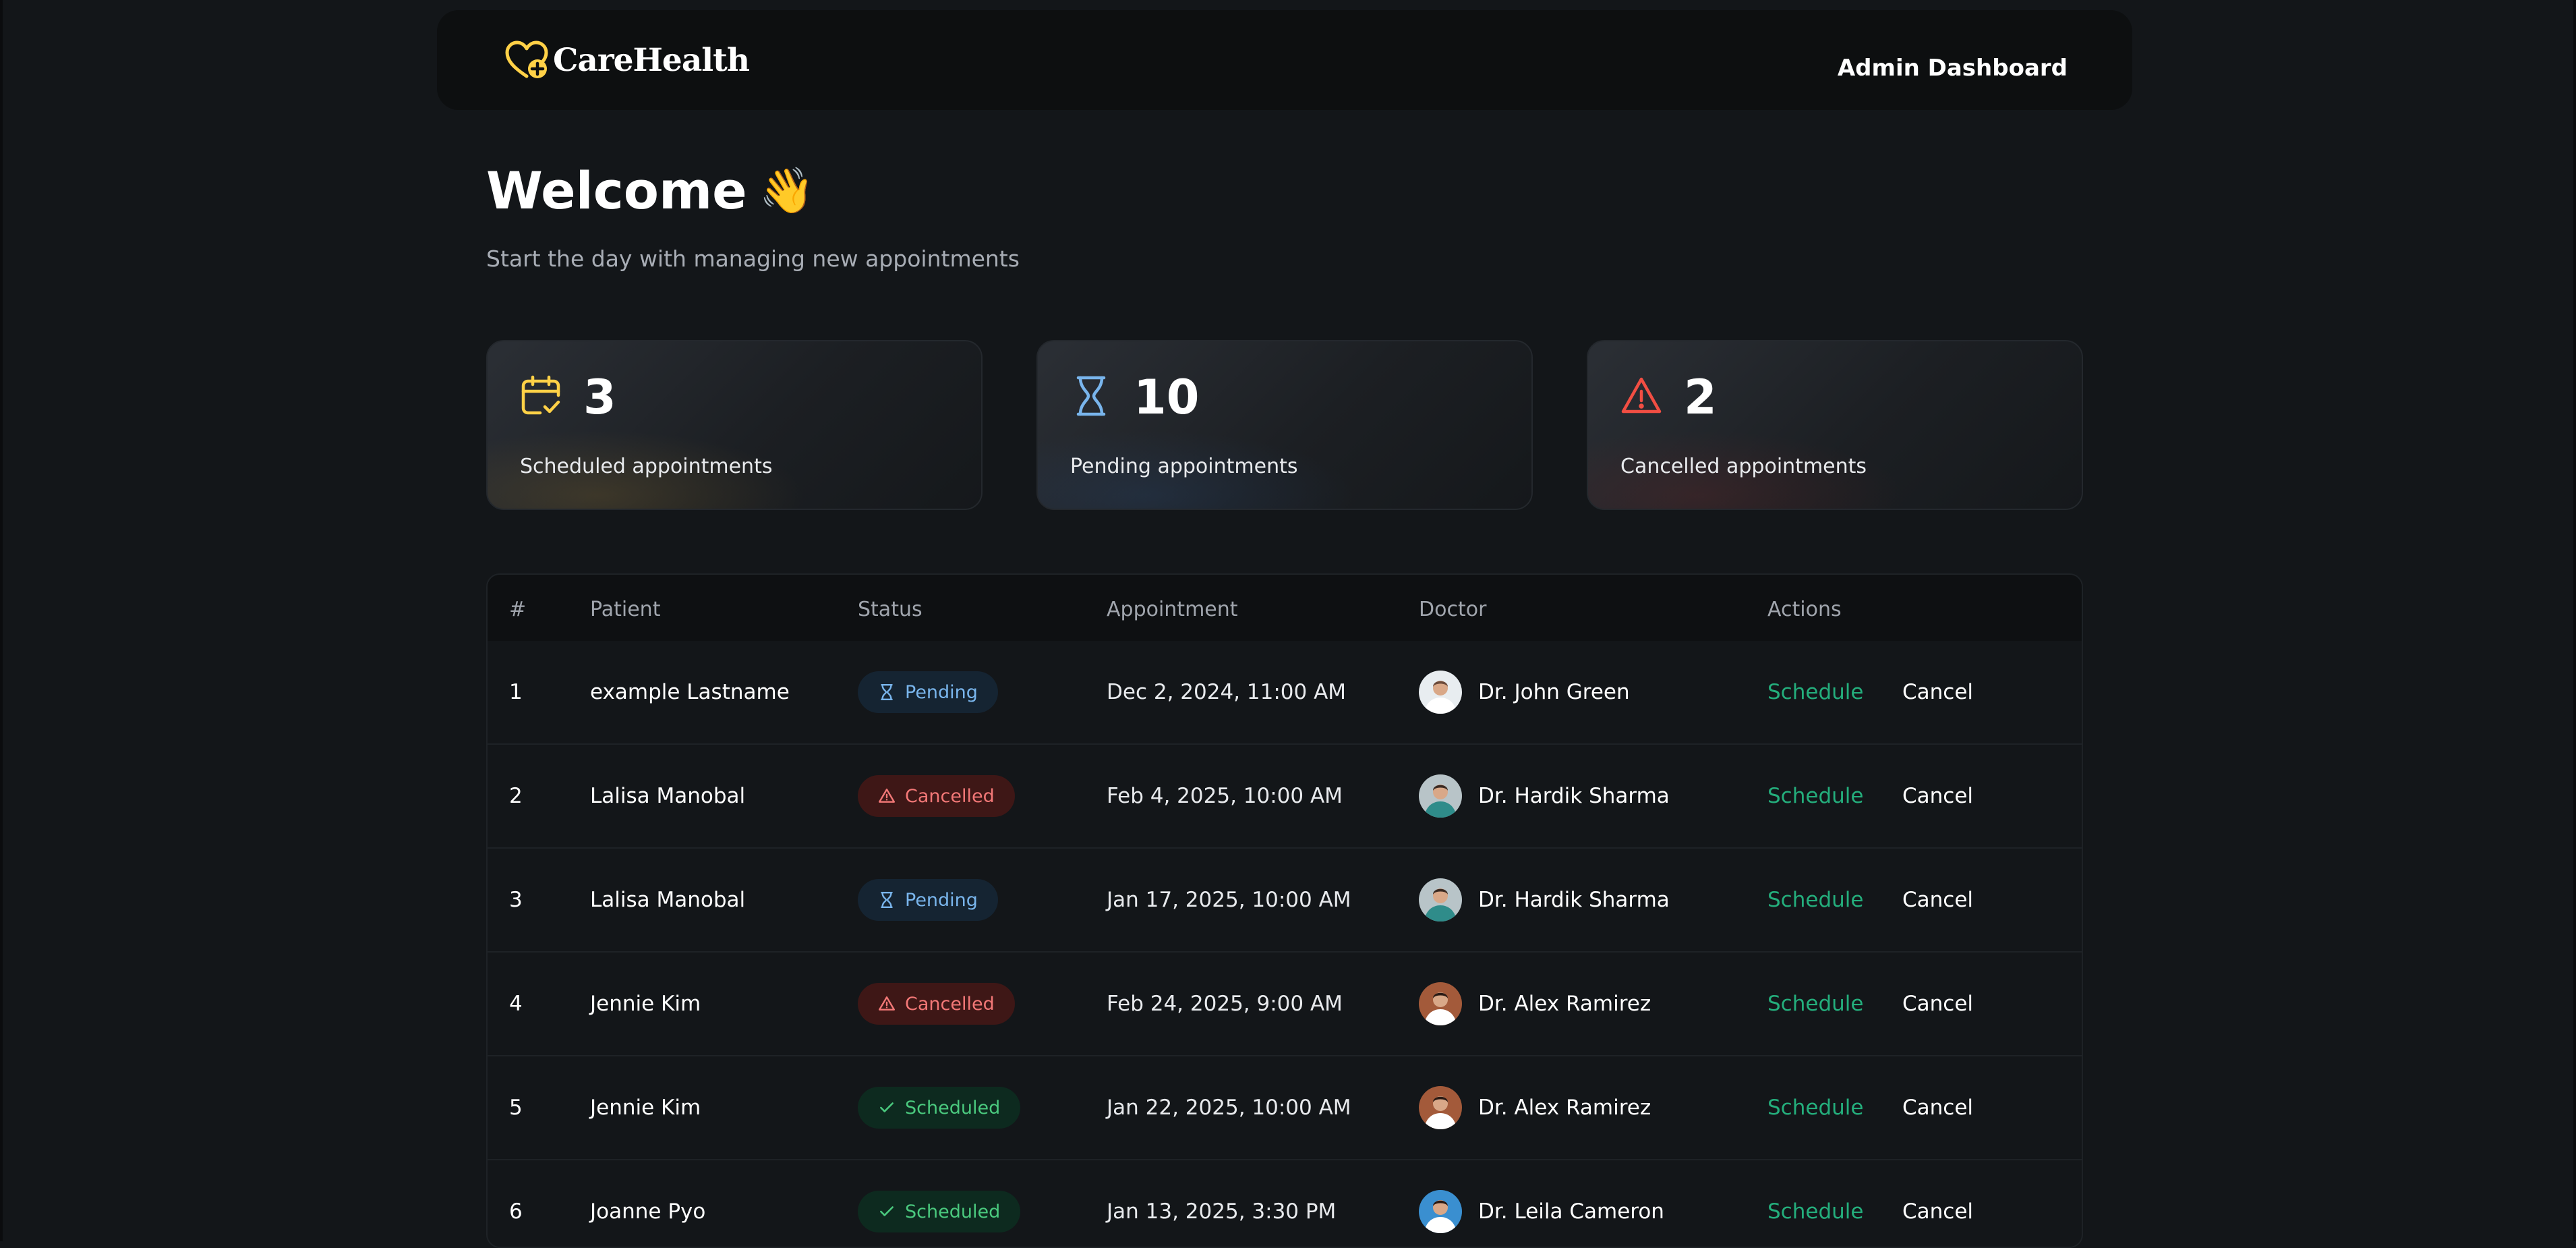  Describe the element at coordinates (651, 60) in the screenshot. I see `brand-name: CareHealth` at that location.